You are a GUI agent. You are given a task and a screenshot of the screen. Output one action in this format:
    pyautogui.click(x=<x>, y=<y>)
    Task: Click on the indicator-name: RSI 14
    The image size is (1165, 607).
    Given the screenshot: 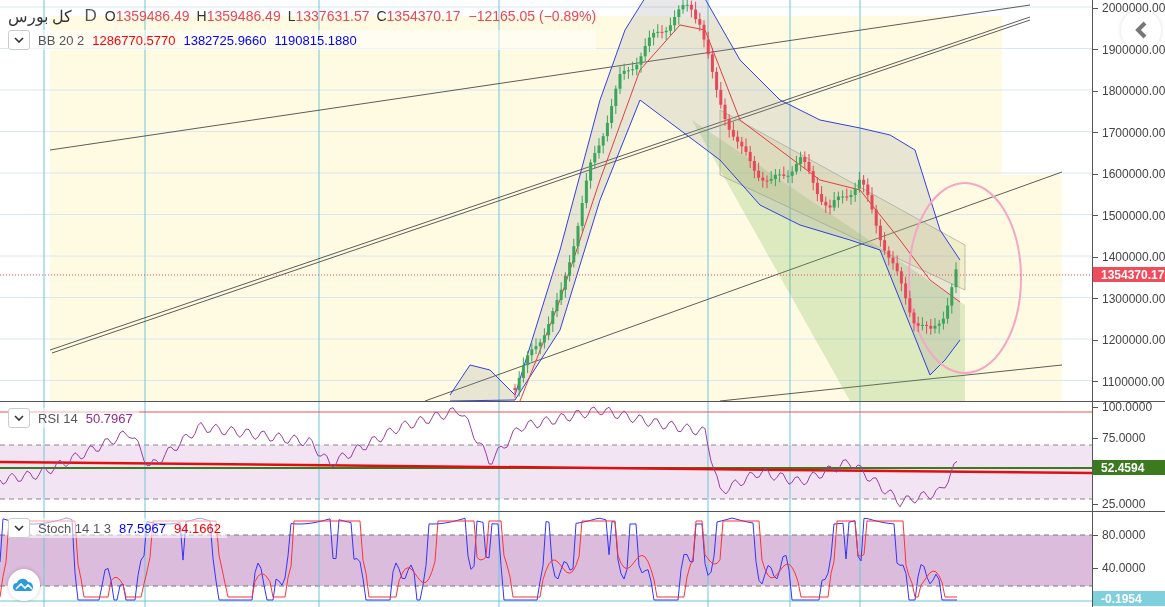 What is the action you would take?
    pyautogui.click(x=58, y=418)
    